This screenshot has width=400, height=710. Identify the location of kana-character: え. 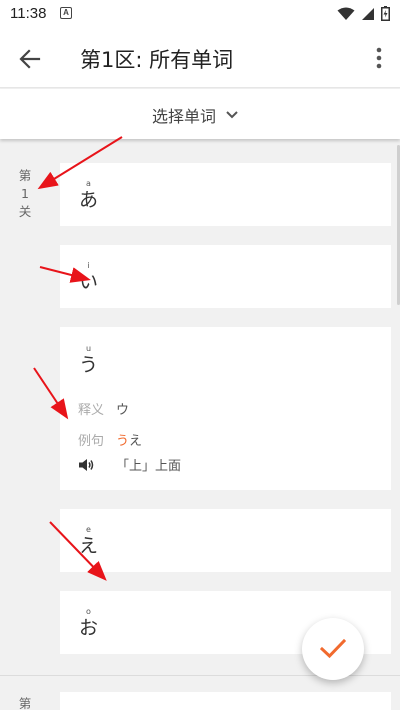
(89, 546).